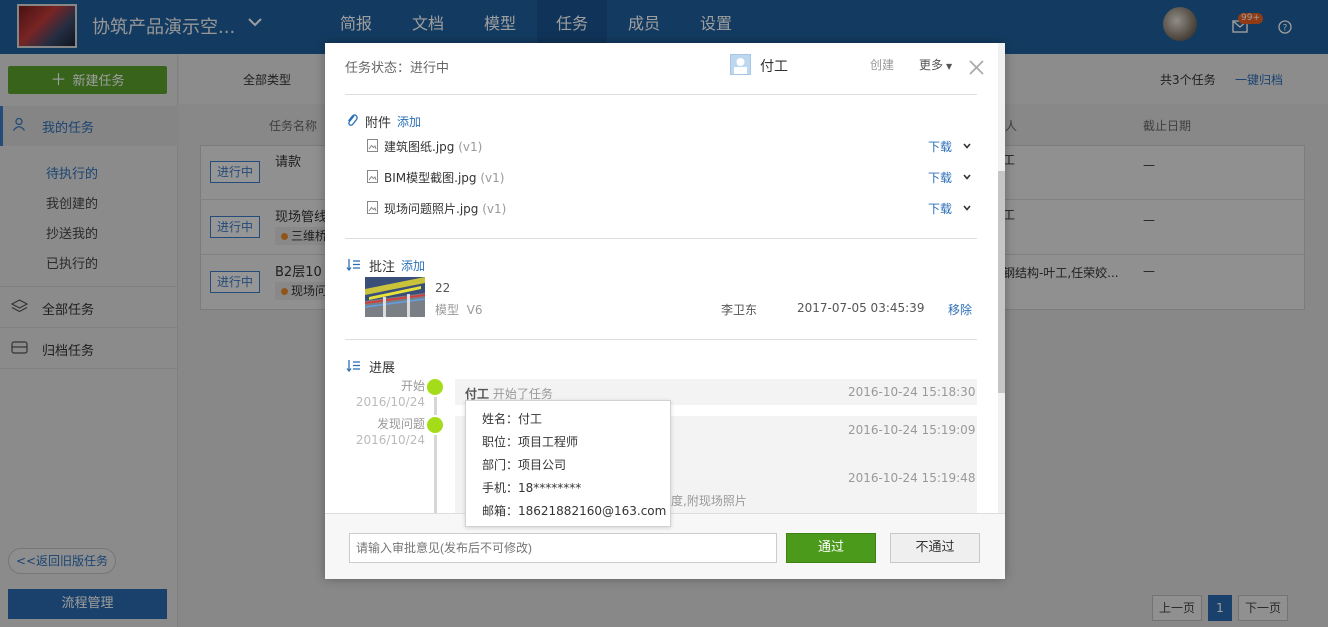 This screenshot has width=1328, height=627. I want to click on remove-comment-link: 移除, so click(960, 309).